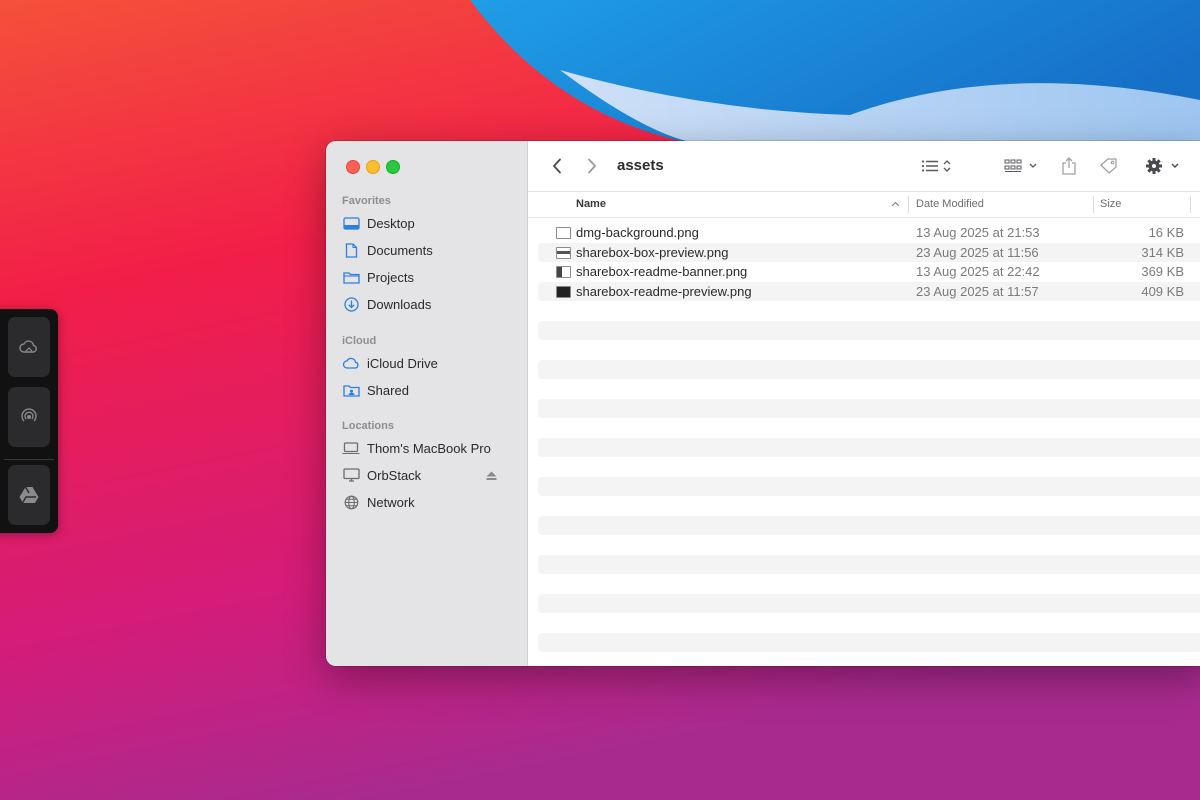  I want to click on sidebar-heading-favorites: Favorites, so click(366, 201).